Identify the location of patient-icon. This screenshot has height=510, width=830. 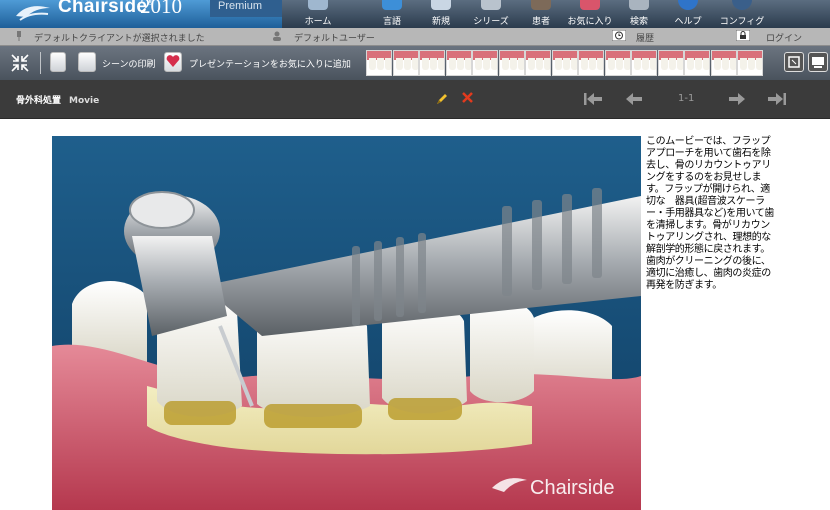
(541, 5).